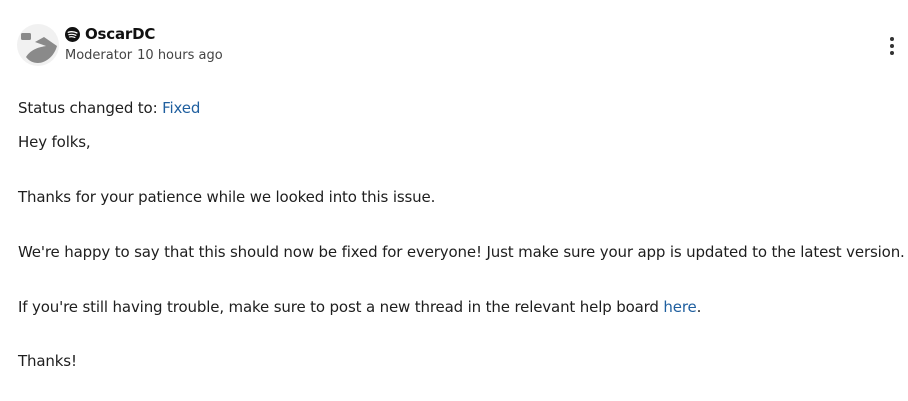 The width and height of the screenshot is (908, 401). I want to click on author-row: OscarDC, so click(110, 34).